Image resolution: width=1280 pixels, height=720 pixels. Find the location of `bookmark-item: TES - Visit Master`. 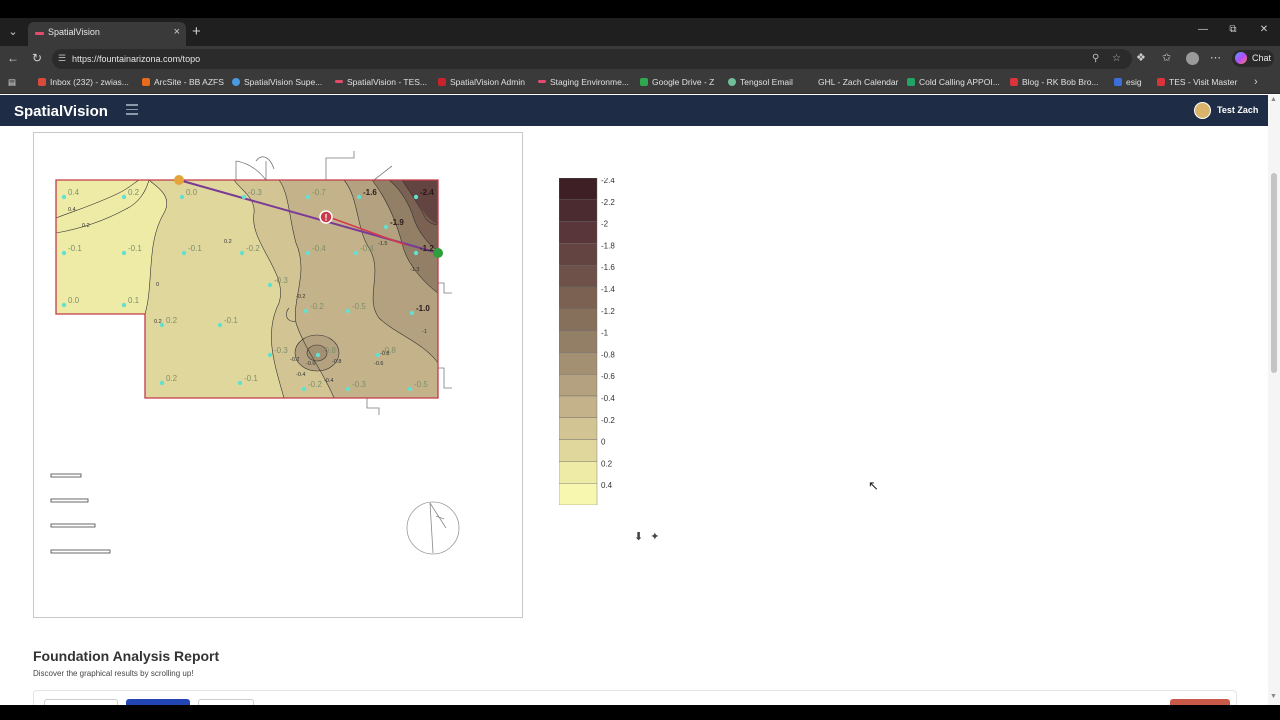

bookmark-item: TES - Visit Master is located at coordinates (1197, 82).